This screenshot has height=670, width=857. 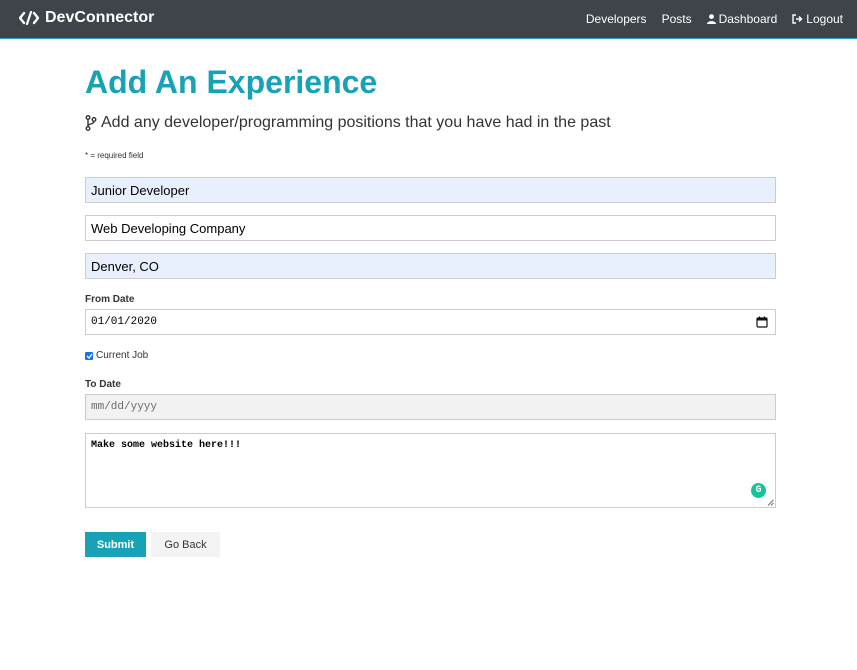 I want to click on current-job-label: Current Job, so click(x=122, y=355).